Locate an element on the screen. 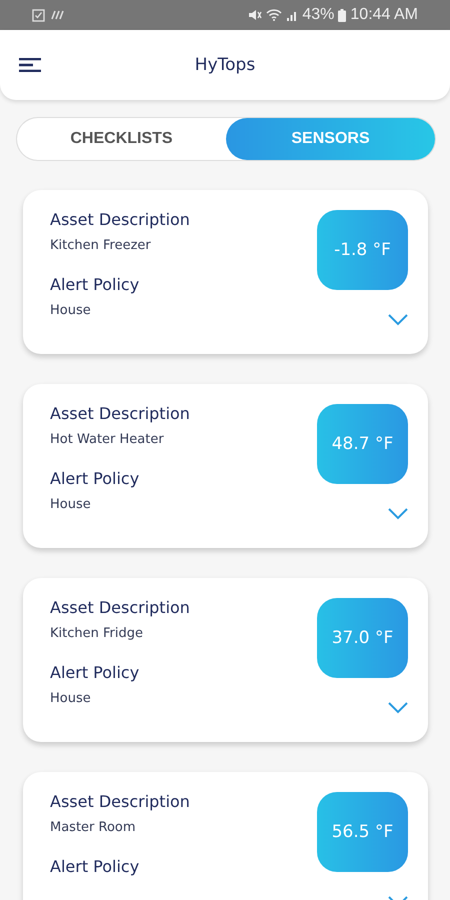 The image size is (450, 900). temperature-reading: 48.7 °F is located at coordinates (362, 444).